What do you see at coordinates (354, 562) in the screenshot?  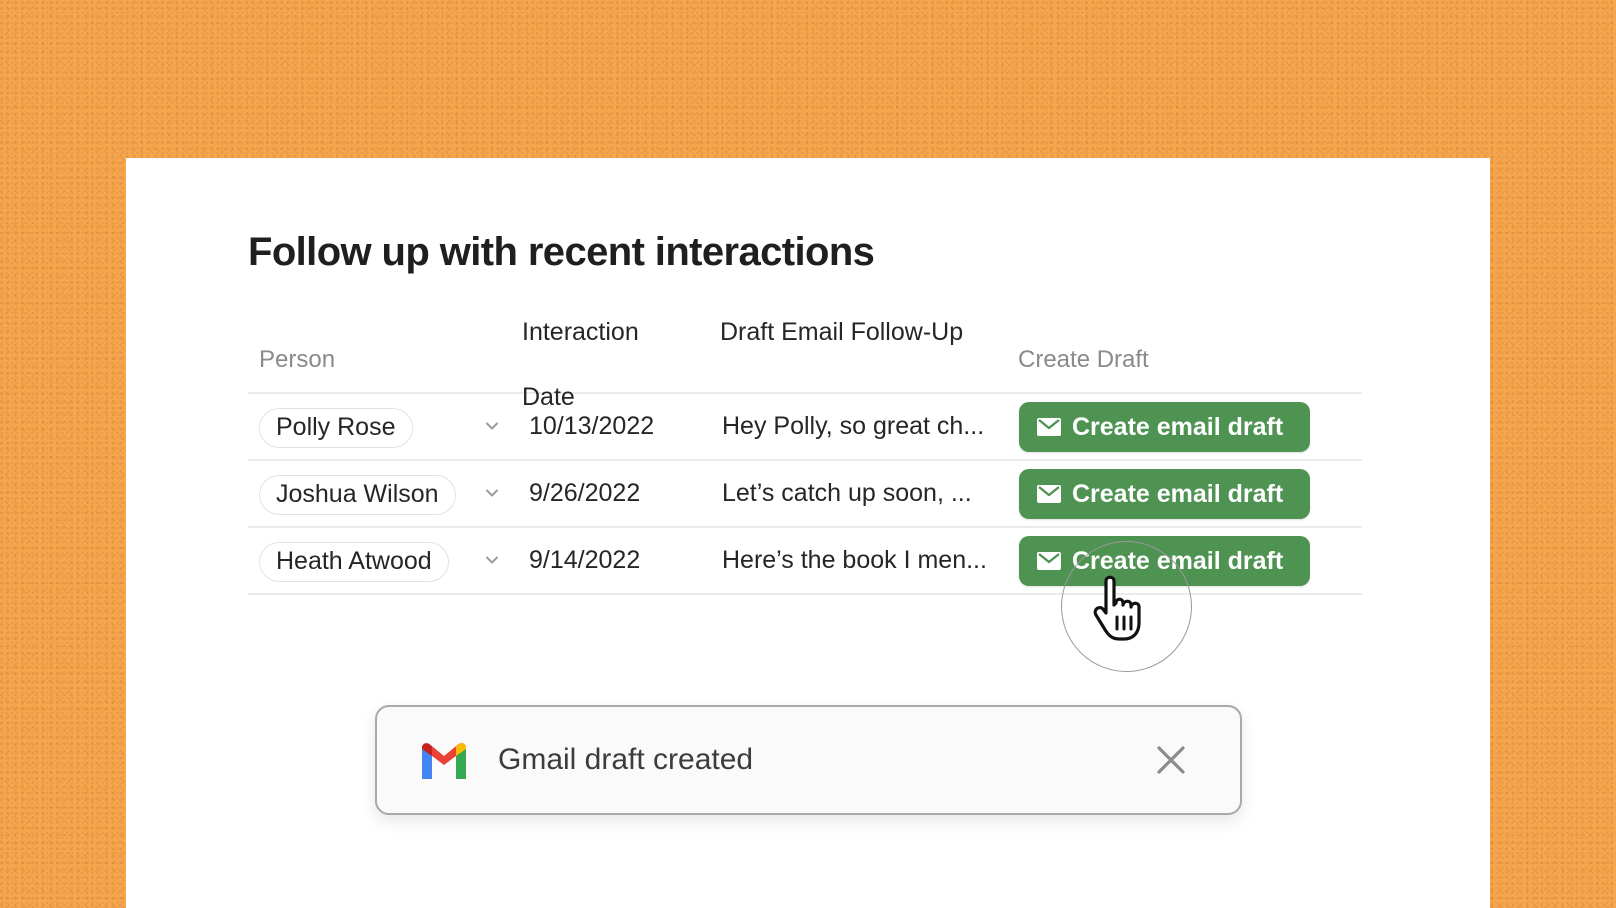 I see `person-chip: Heath Atwood` at bounding box center [354, 562].